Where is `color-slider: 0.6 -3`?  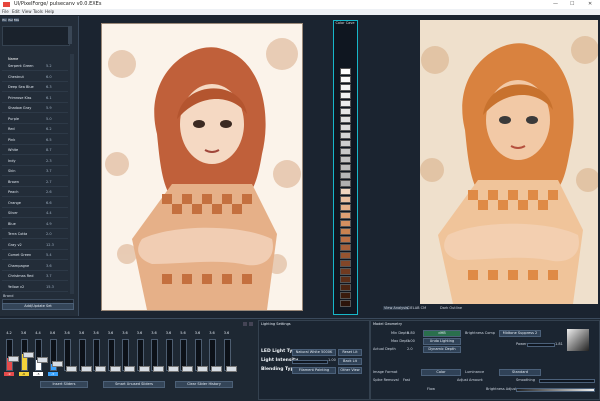
color-slider: 0.6 -3 is located at coordinates (55, 356).